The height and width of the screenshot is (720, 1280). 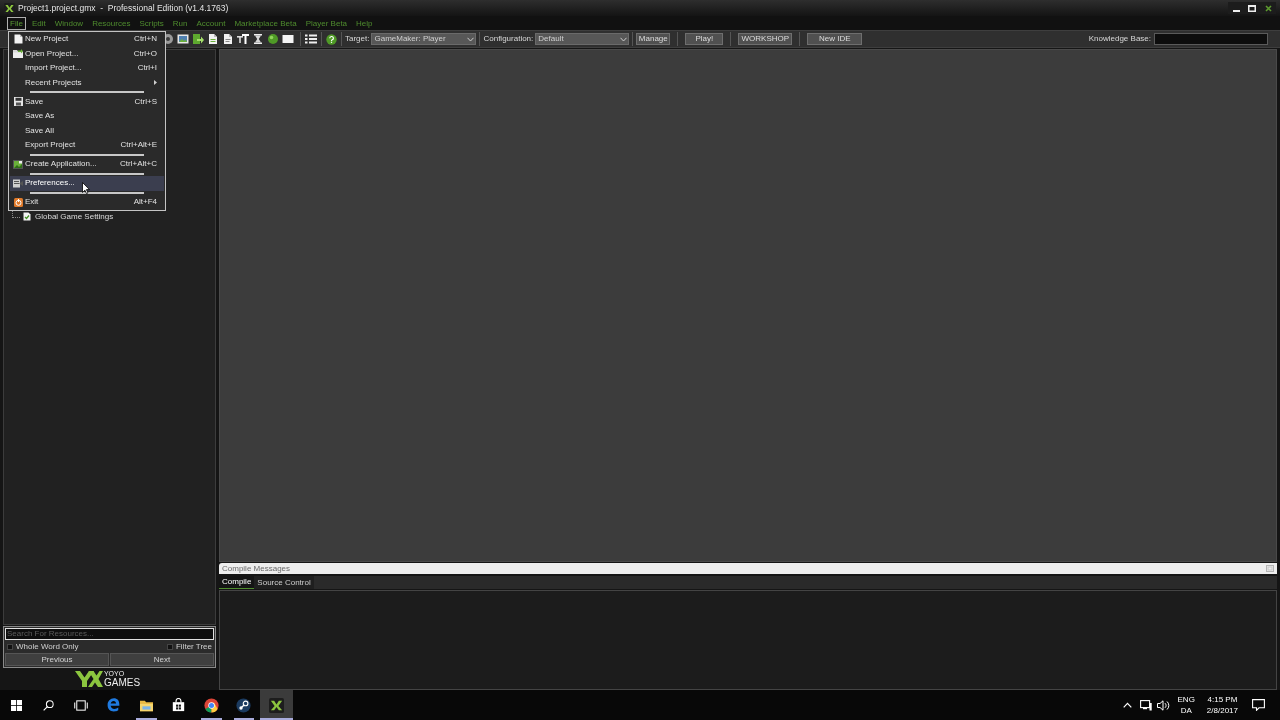 I want to click on brand-mark-icon, so click(x=88, y=679).